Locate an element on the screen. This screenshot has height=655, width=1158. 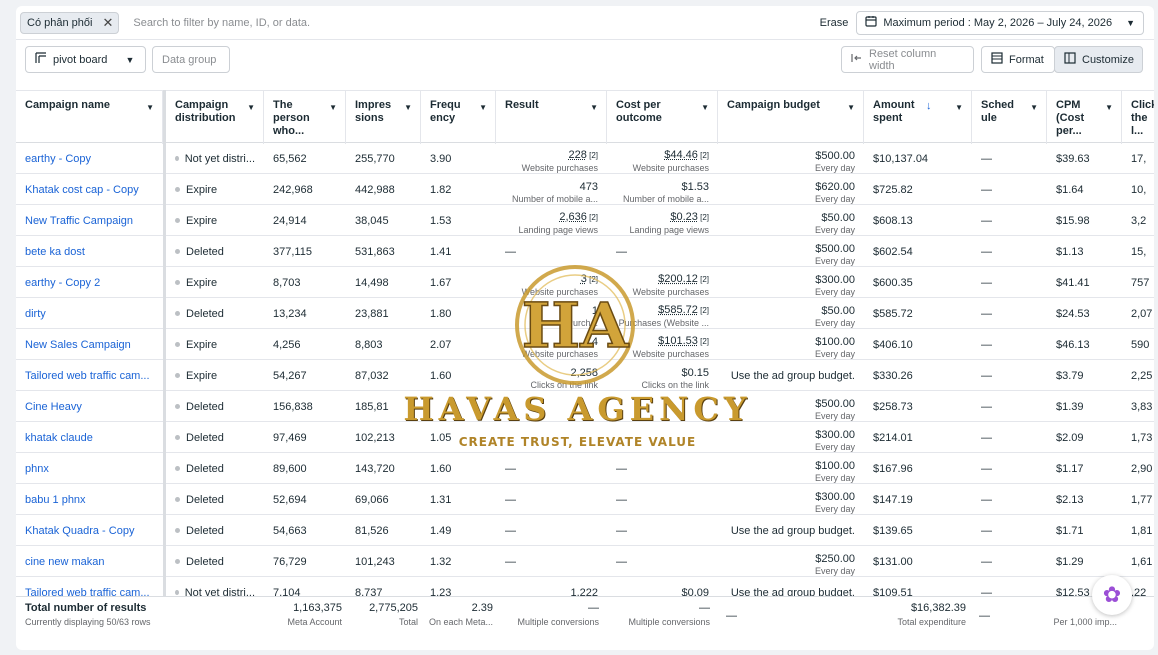
data-group-button: Data group is located at coordinates (191, 59).